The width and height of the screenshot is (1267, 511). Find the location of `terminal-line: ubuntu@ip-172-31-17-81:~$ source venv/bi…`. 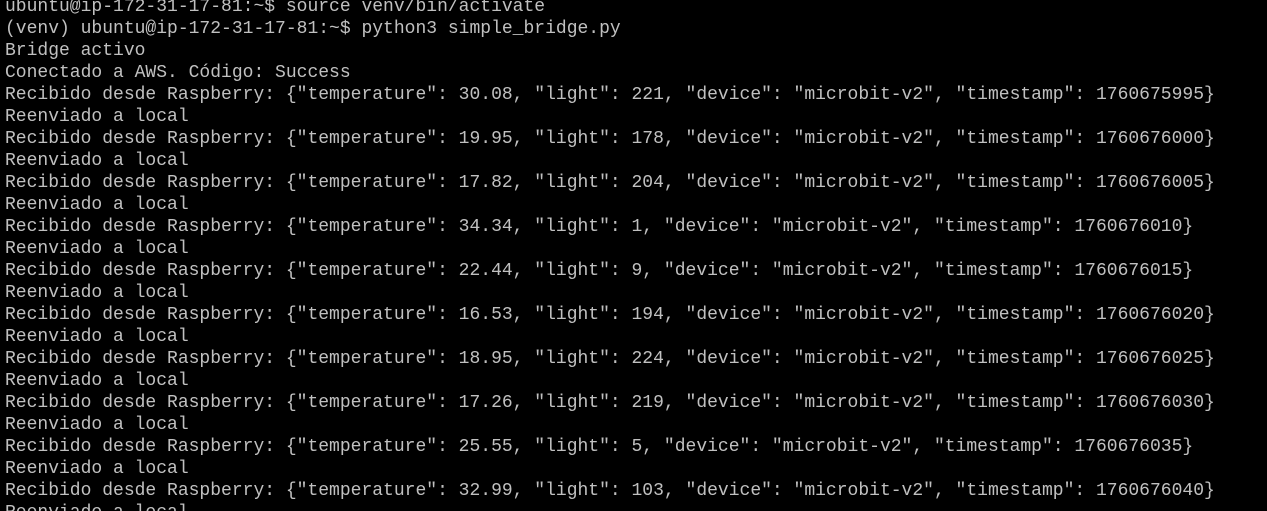

terminal-line: ubuntu@ip-172-31-17-81:~$ source venv/bi… is located at coordinates (275, 8).